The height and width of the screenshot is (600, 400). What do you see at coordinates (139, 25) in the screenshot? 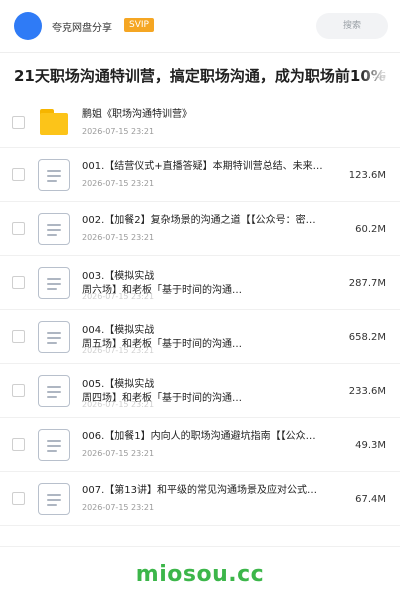
I see `svip-badge: SVIP` at bounding box center [139, 25].